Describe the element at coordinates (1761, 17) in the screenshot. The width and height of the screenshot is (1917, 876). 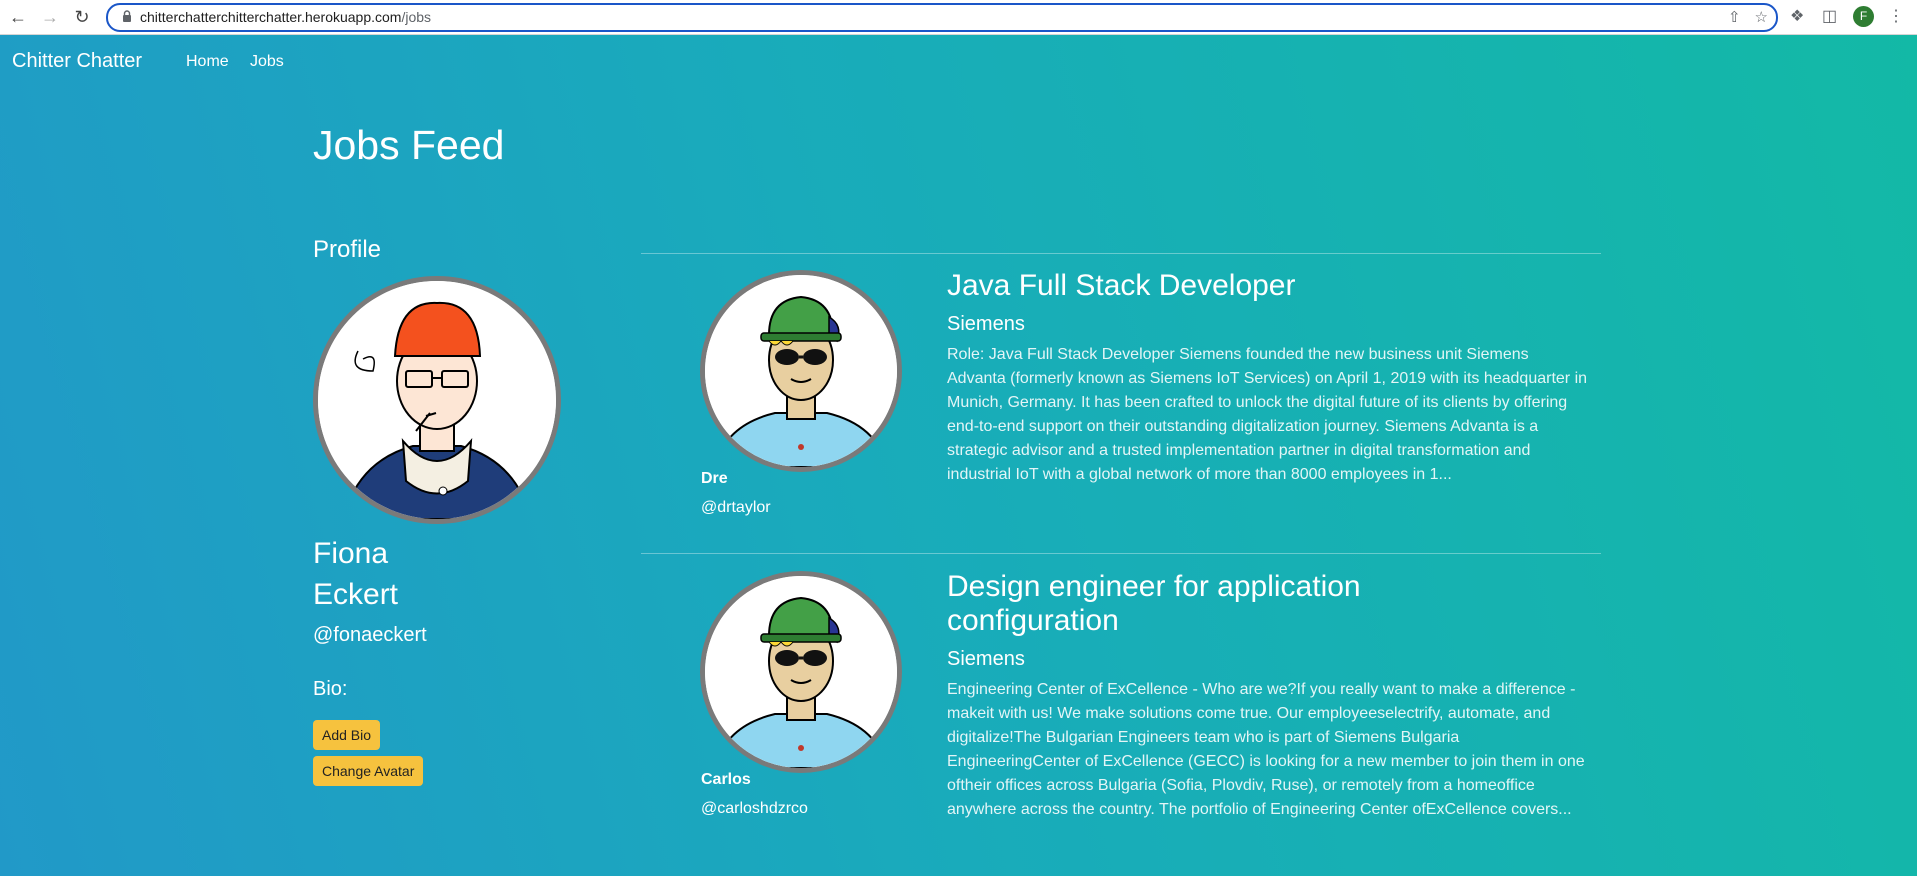
I see `star-icon: ☆` at that location.